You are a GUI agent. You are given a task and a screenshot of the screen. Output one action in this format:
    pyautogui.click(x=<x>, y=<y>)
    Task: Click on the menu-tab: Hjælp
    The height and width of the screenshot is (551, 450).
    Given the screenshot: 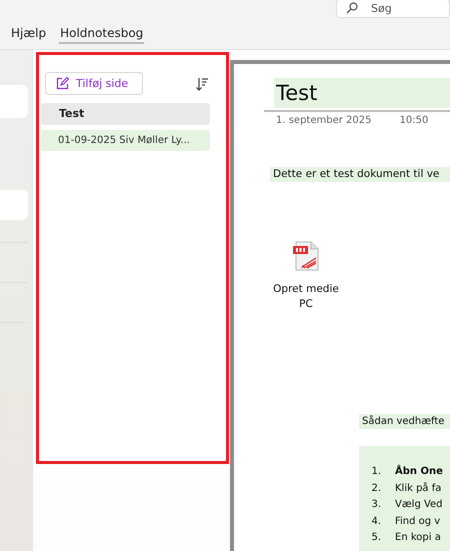 What is the action you would take?
    pyautogui.click(x=29, y=34)
    